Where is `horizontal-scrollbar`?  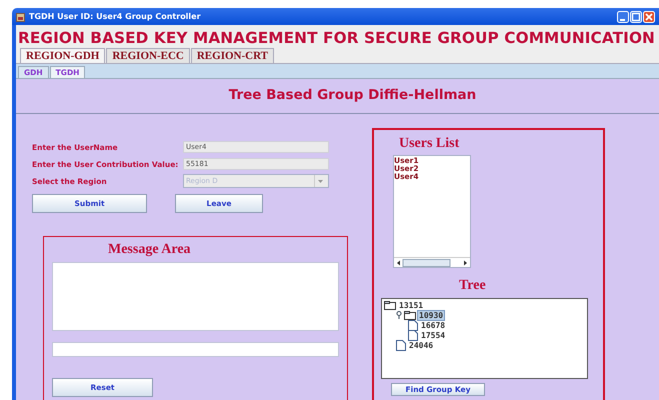 horizontal-scrollbar is located at coordinates (432, 262).